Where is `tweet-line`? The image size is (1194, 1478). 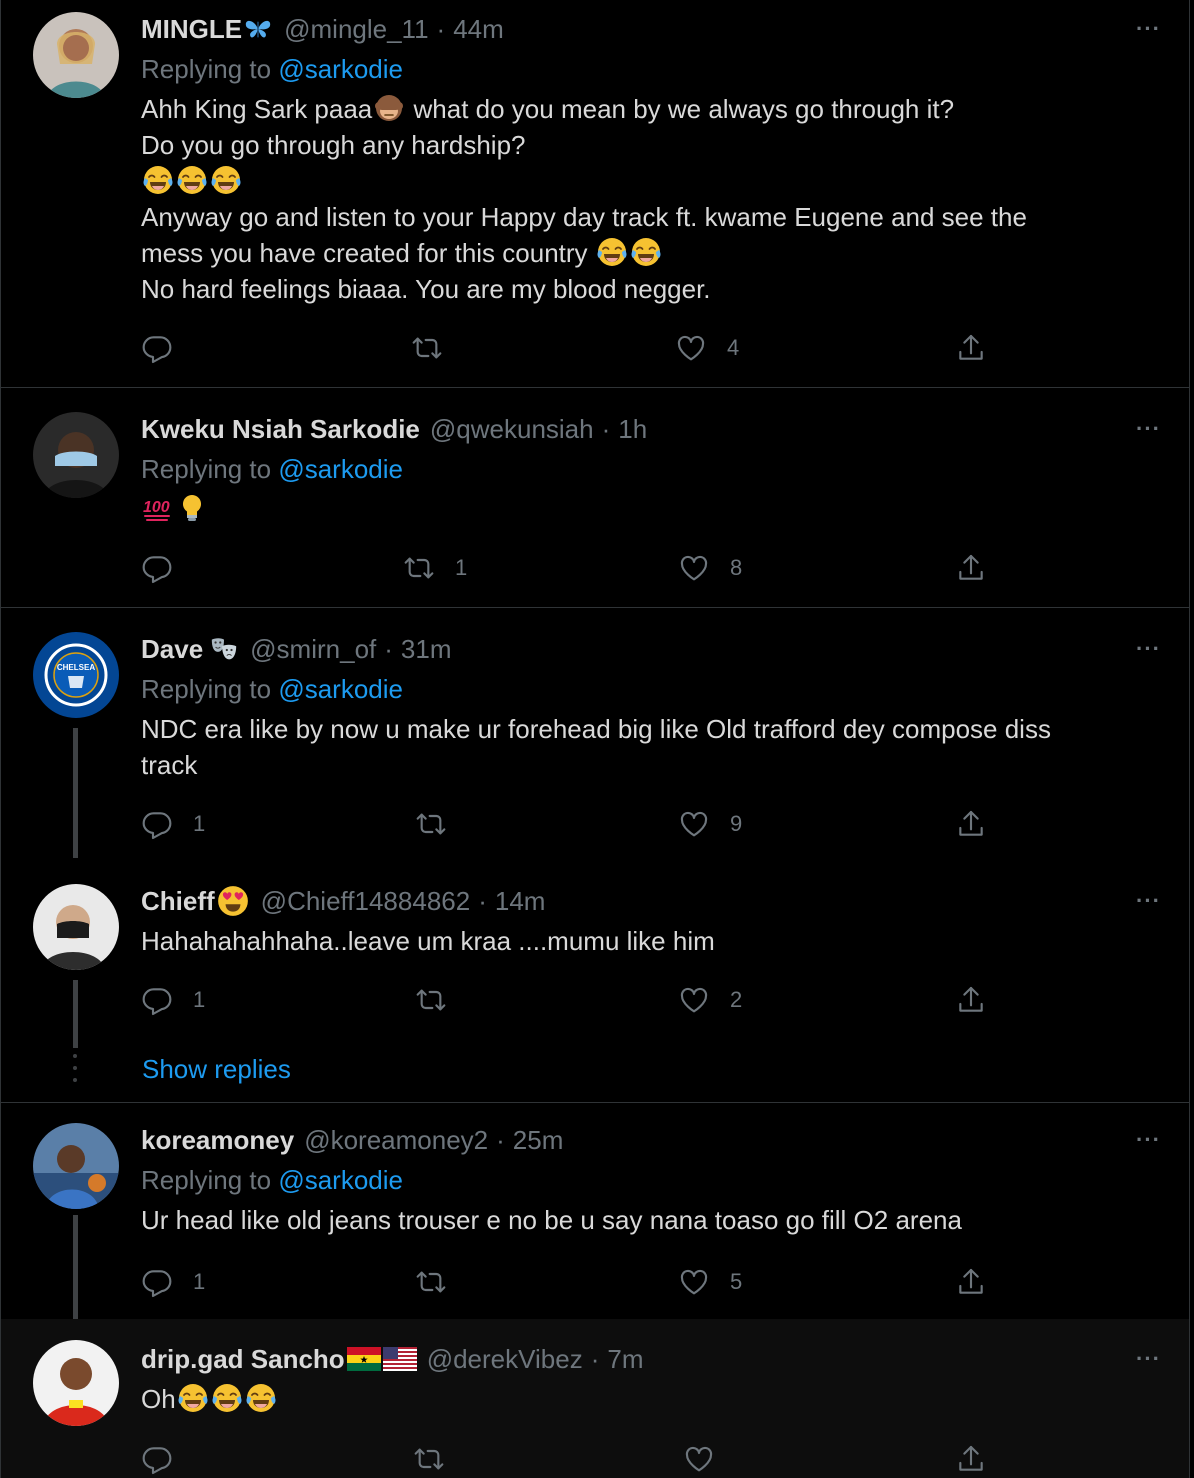 tweet-line is located at coordinates (650, 181).